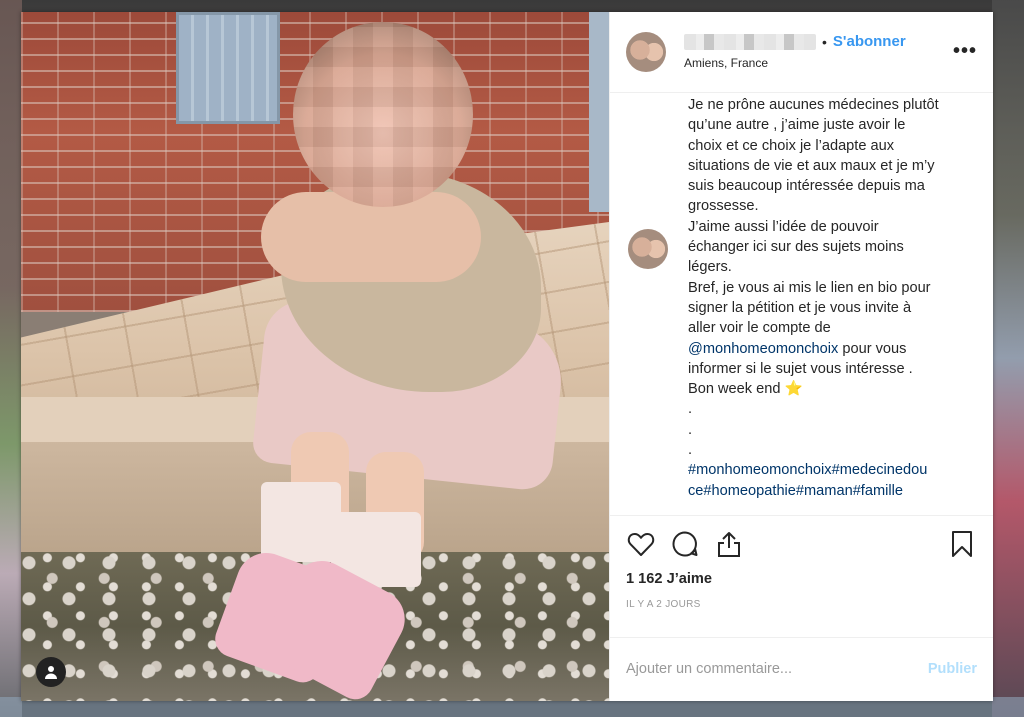 Image resolution: width=1024 pixels, height=717 pixels. I want to click on hashtag-link: ce#homeopathie#maman#famille, so click(833, 491).